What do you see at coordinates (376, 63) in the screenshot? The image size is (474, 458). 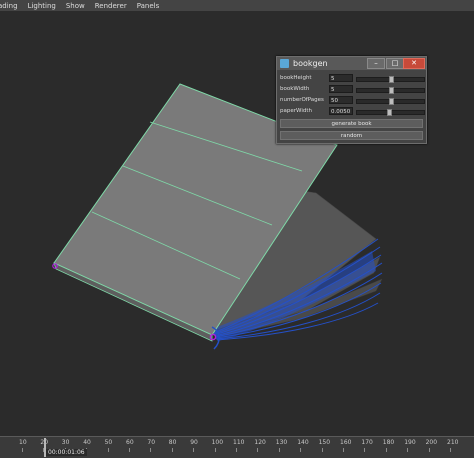 I see `minimize-button: –` at bounding box center [376, 63].